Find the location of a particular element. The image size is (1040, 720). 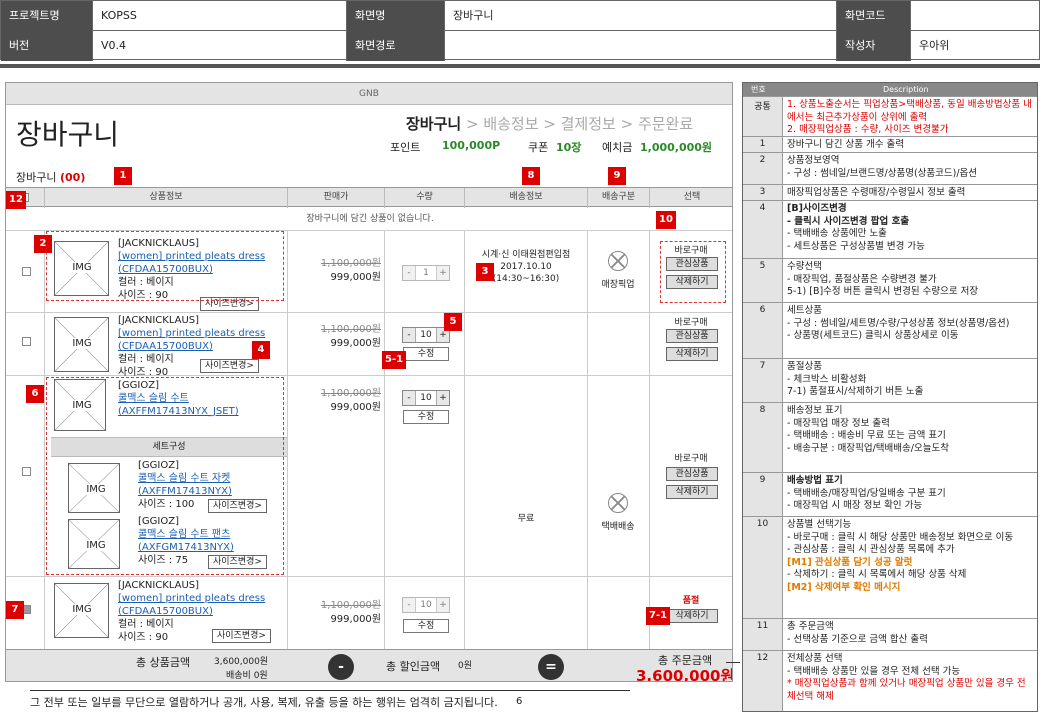

callout-connector is located at coordinates (733, 672).